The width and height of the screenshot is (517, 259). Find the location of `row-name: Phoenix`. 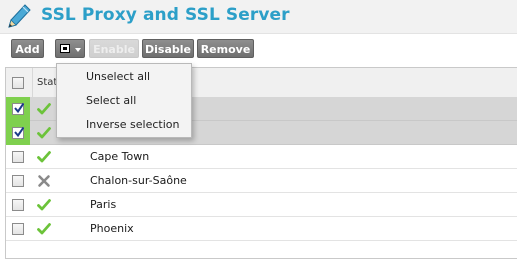

row-name: Phoenix is located at coordinates (112, 228).